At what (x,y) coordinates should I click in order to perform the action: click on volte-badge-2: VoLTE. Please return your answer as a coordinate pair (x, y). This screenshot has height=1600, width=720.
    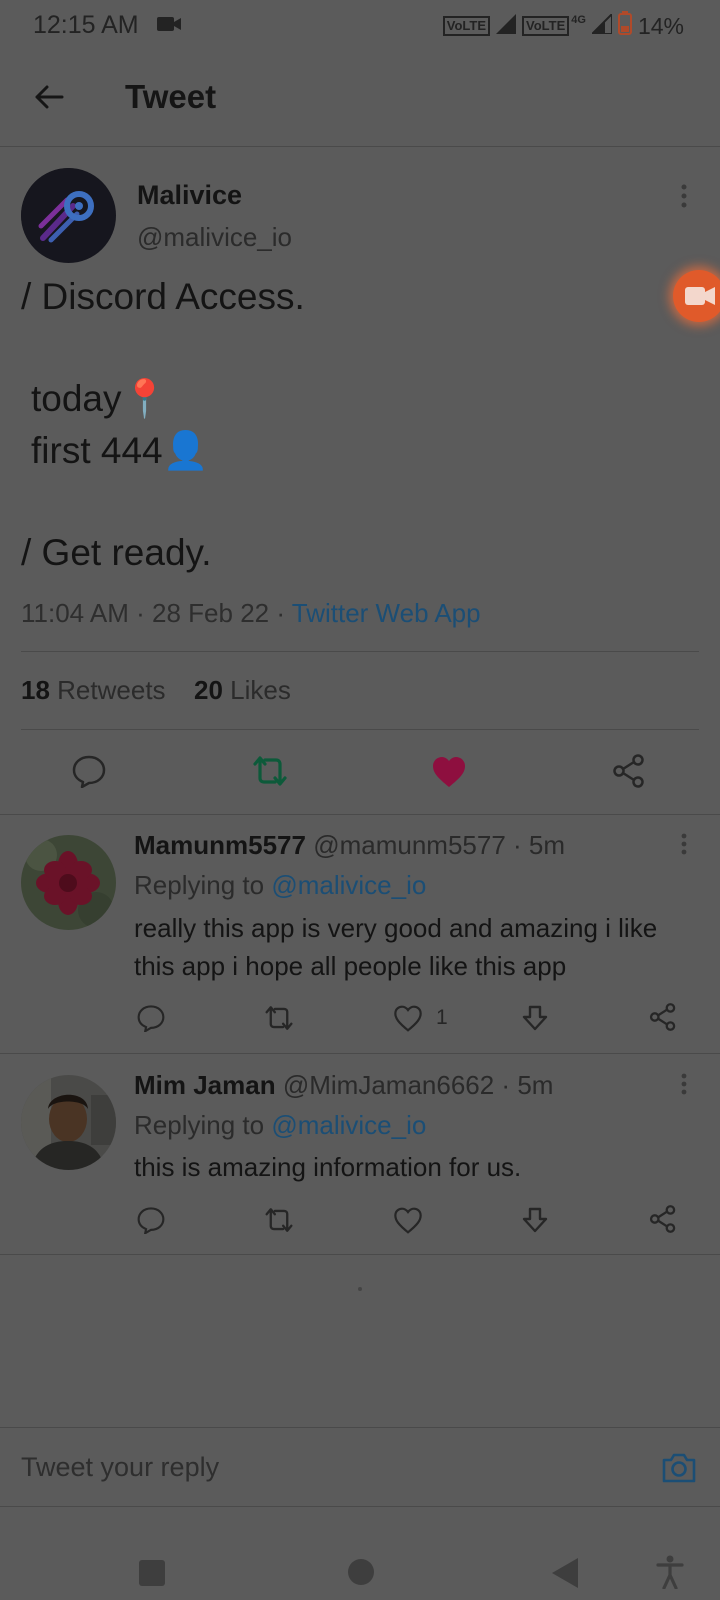
    Looking at the image, I should click on (546, 26).